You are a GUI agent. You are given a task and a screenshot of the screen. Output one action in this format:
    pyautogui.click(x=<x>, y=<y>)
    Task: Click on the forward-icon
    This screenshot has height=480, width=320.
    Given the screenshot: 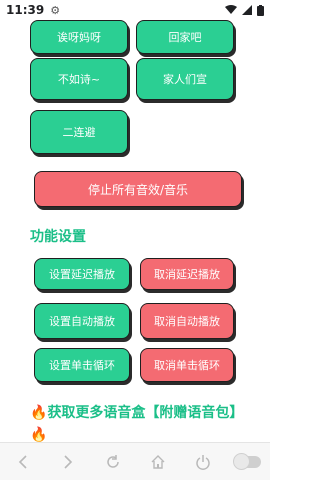 What is the action you would take?
    pyautogui.click(x=68, y=462)
    